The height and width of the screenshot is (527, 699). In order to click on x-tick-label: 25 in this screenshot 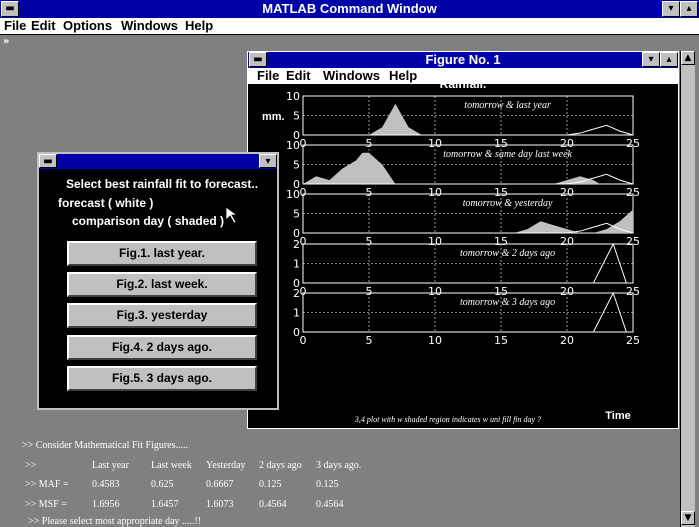, I will do `click(633, 340)`.